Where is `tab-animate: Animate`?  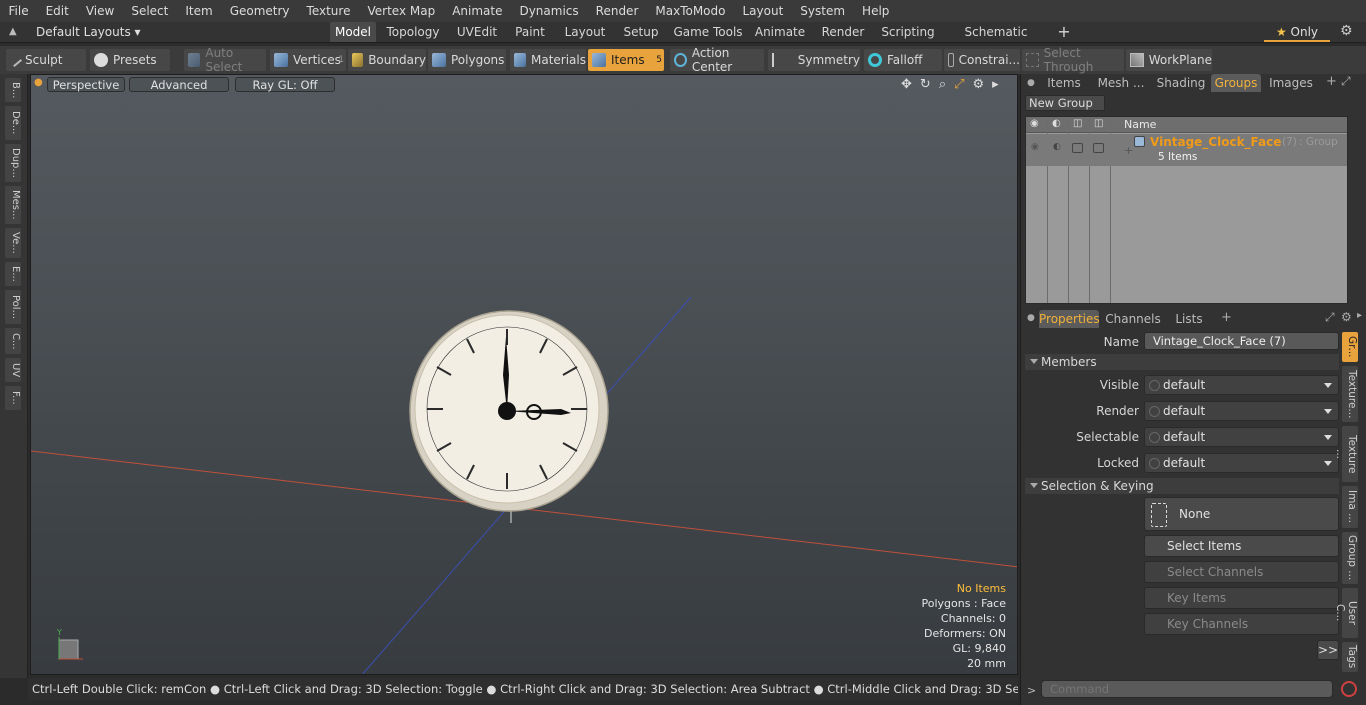 tab-animate: Animate is located at coordinates (780, 32).